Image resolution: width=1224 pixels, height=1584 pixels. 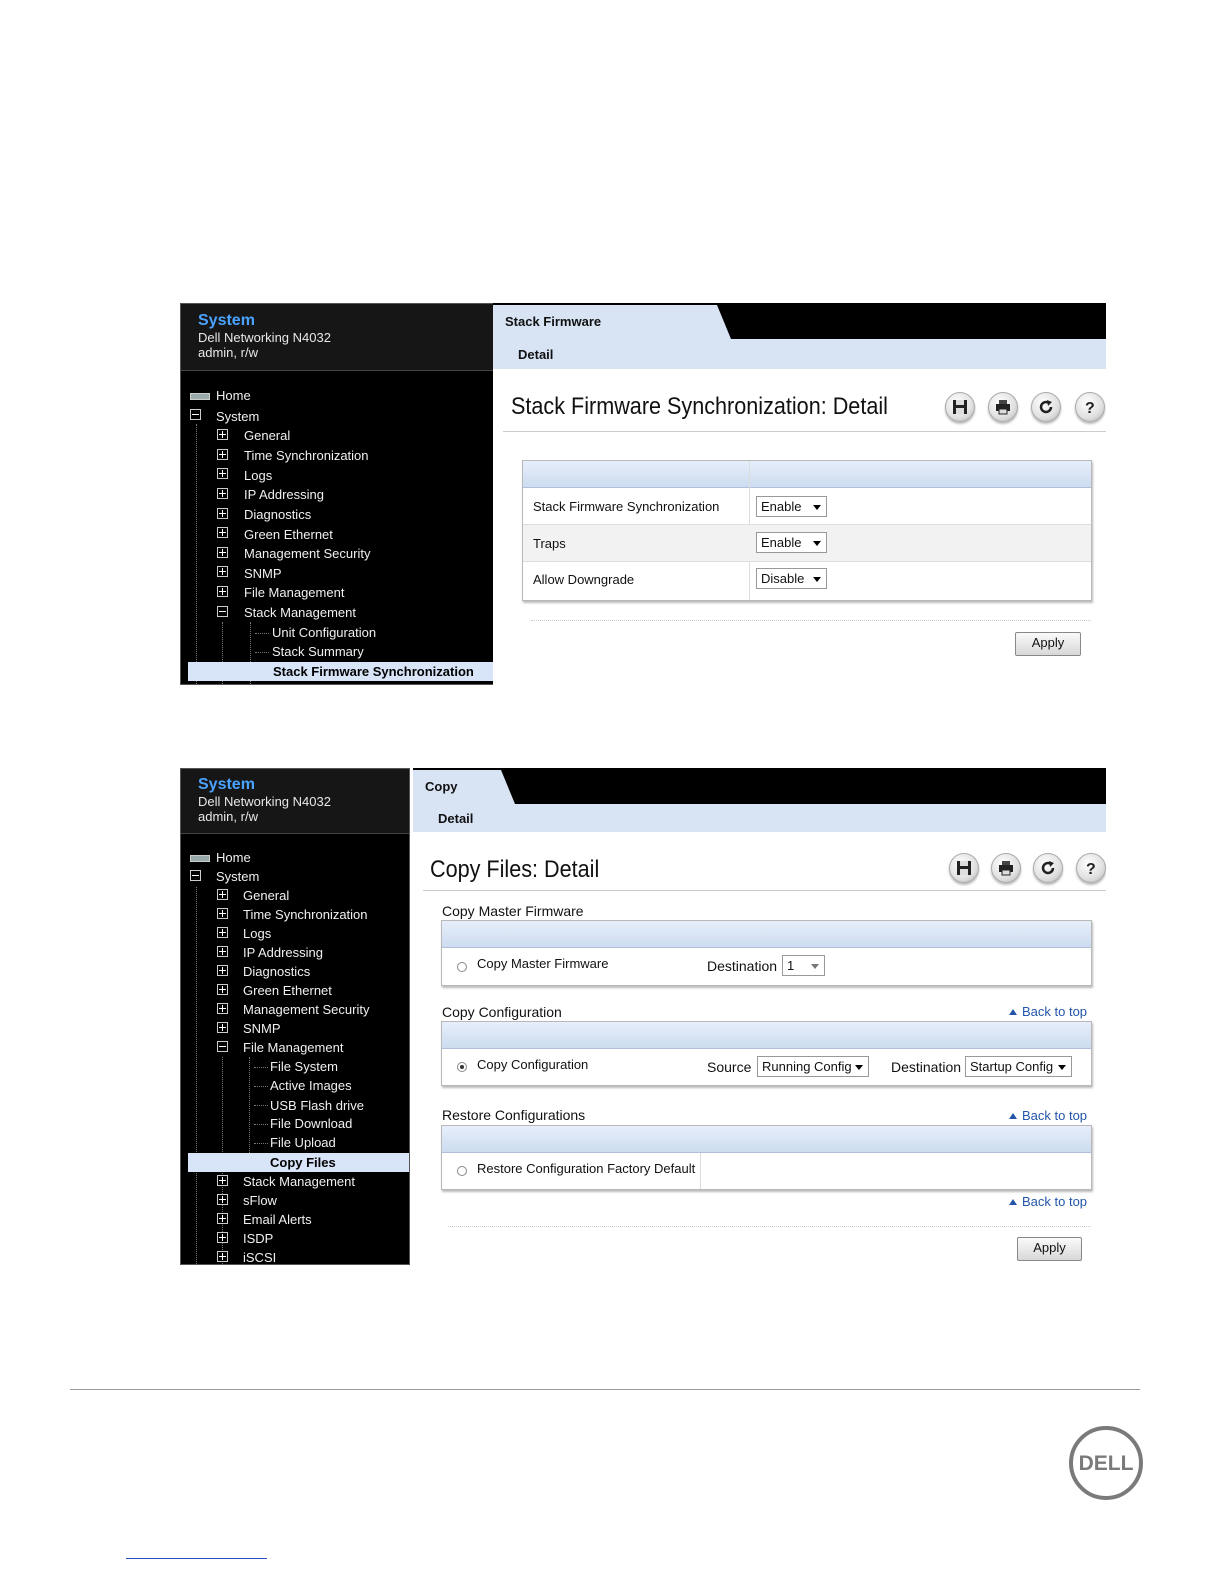 What do you see at coordinates (258, 1238) in the screenshot?
I see `tree-item-isdp: ISDP` at bounding box center [258, 1238].